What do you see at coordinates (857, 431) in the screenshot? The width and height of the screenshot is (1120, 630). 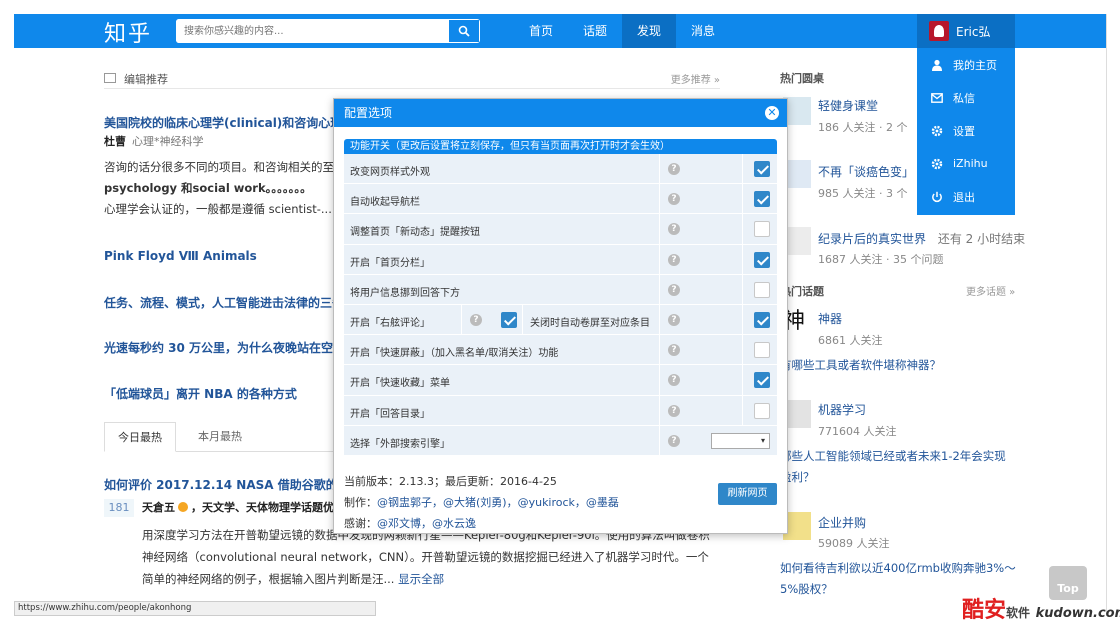 I see `topic-followers: 771604 人关注` at bounding box center [857, 431].